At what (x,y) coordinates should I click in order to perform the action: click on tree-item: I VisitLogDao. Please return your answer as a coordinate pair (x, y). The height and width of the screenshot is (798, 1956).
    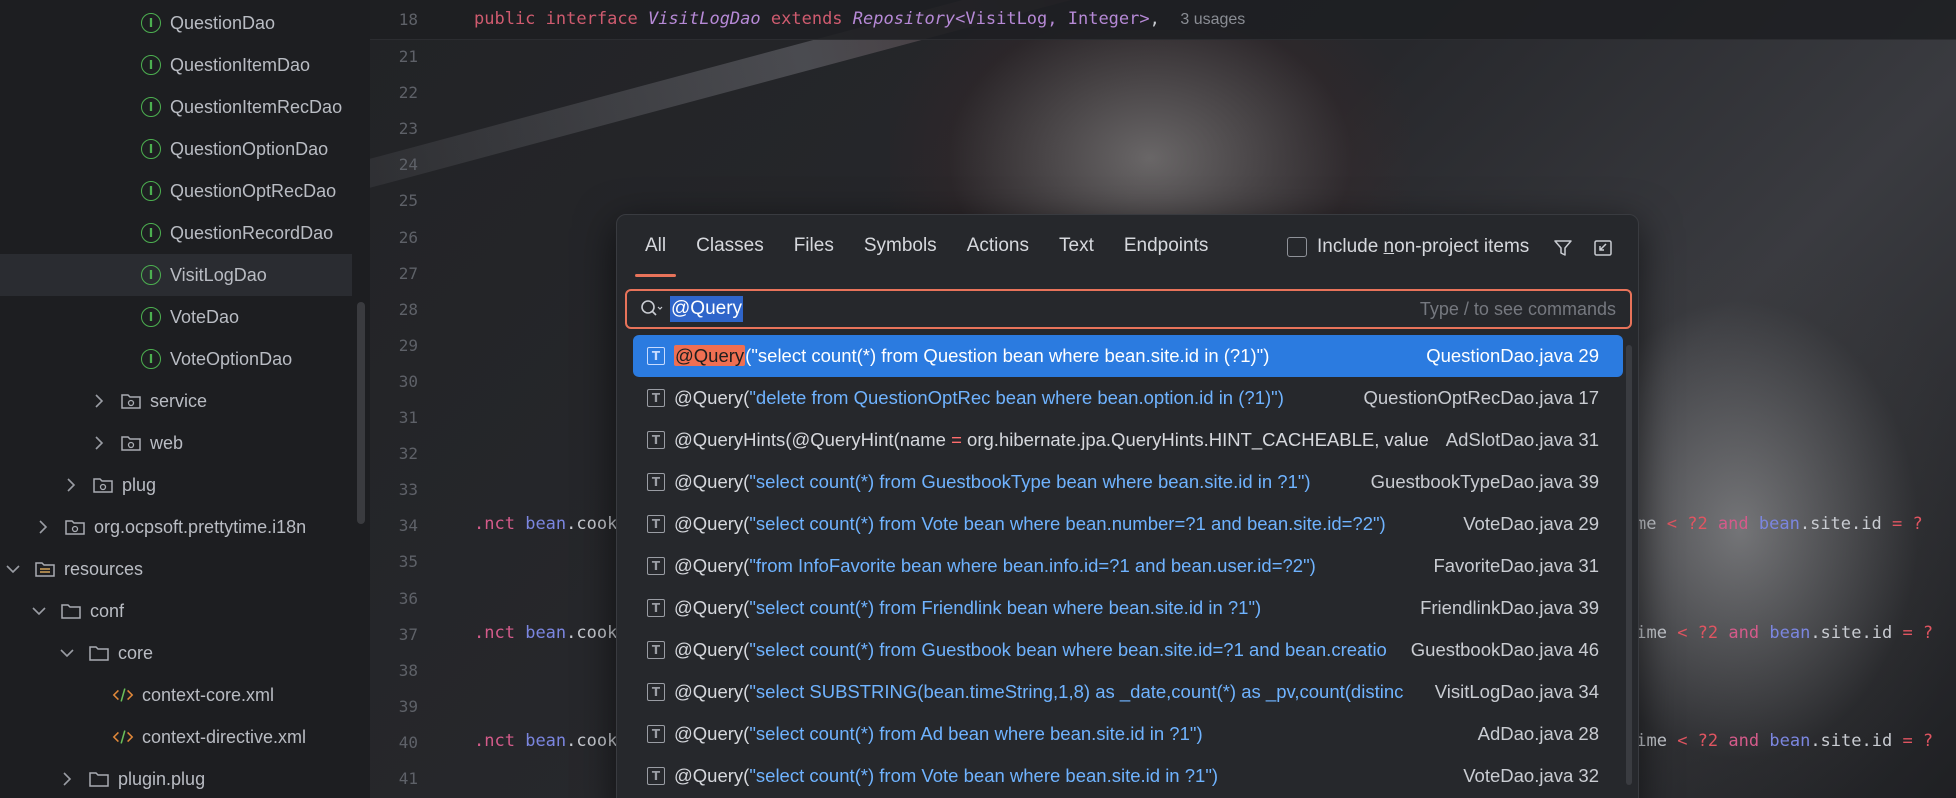
    Looking at the image, I should click on (176, 275).